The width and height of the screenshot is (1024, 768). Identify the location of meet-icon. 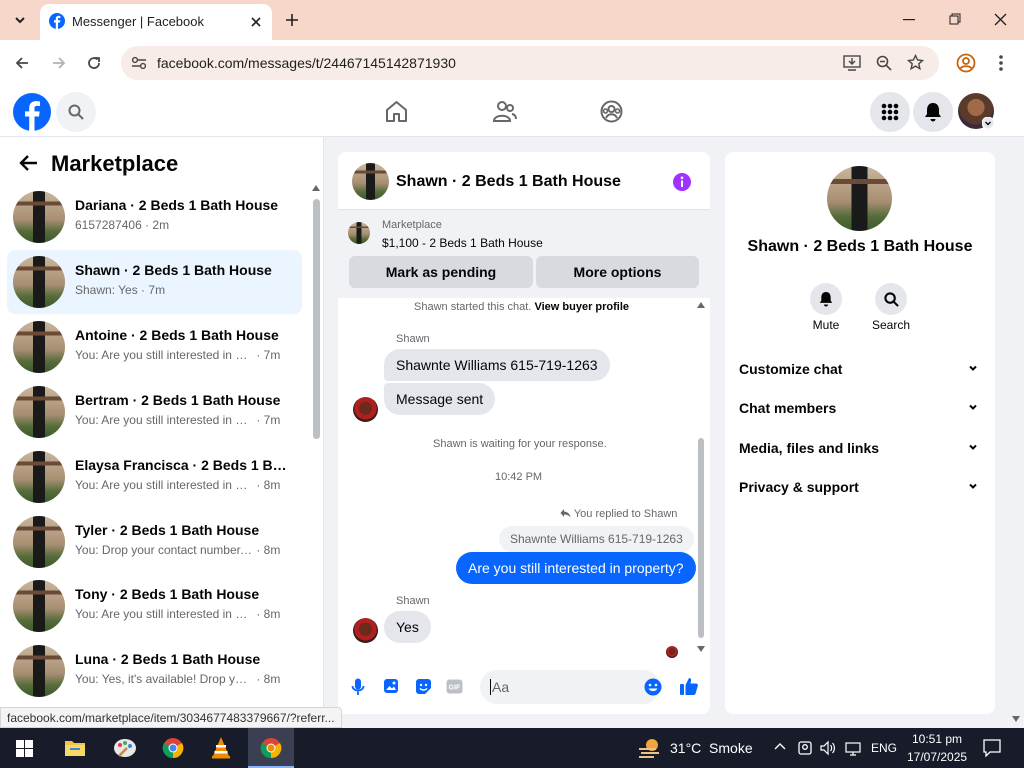
(805, 748).